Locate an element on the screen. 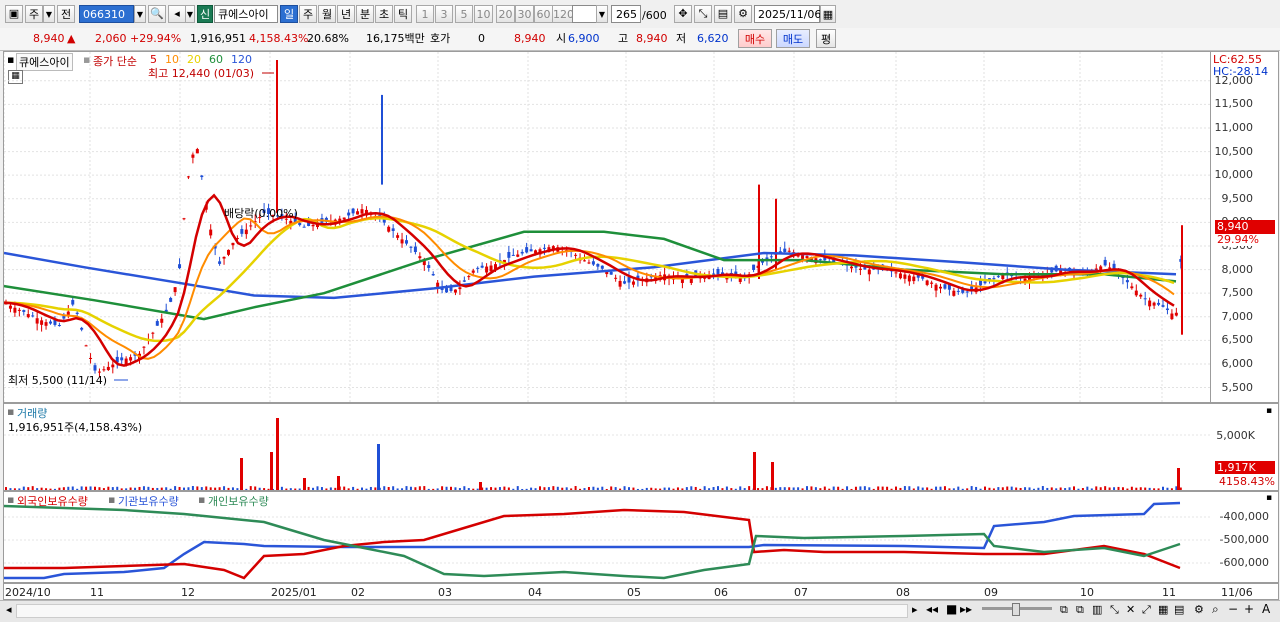  forward-icon: ▸▸ is located at coordinates (966, 609).